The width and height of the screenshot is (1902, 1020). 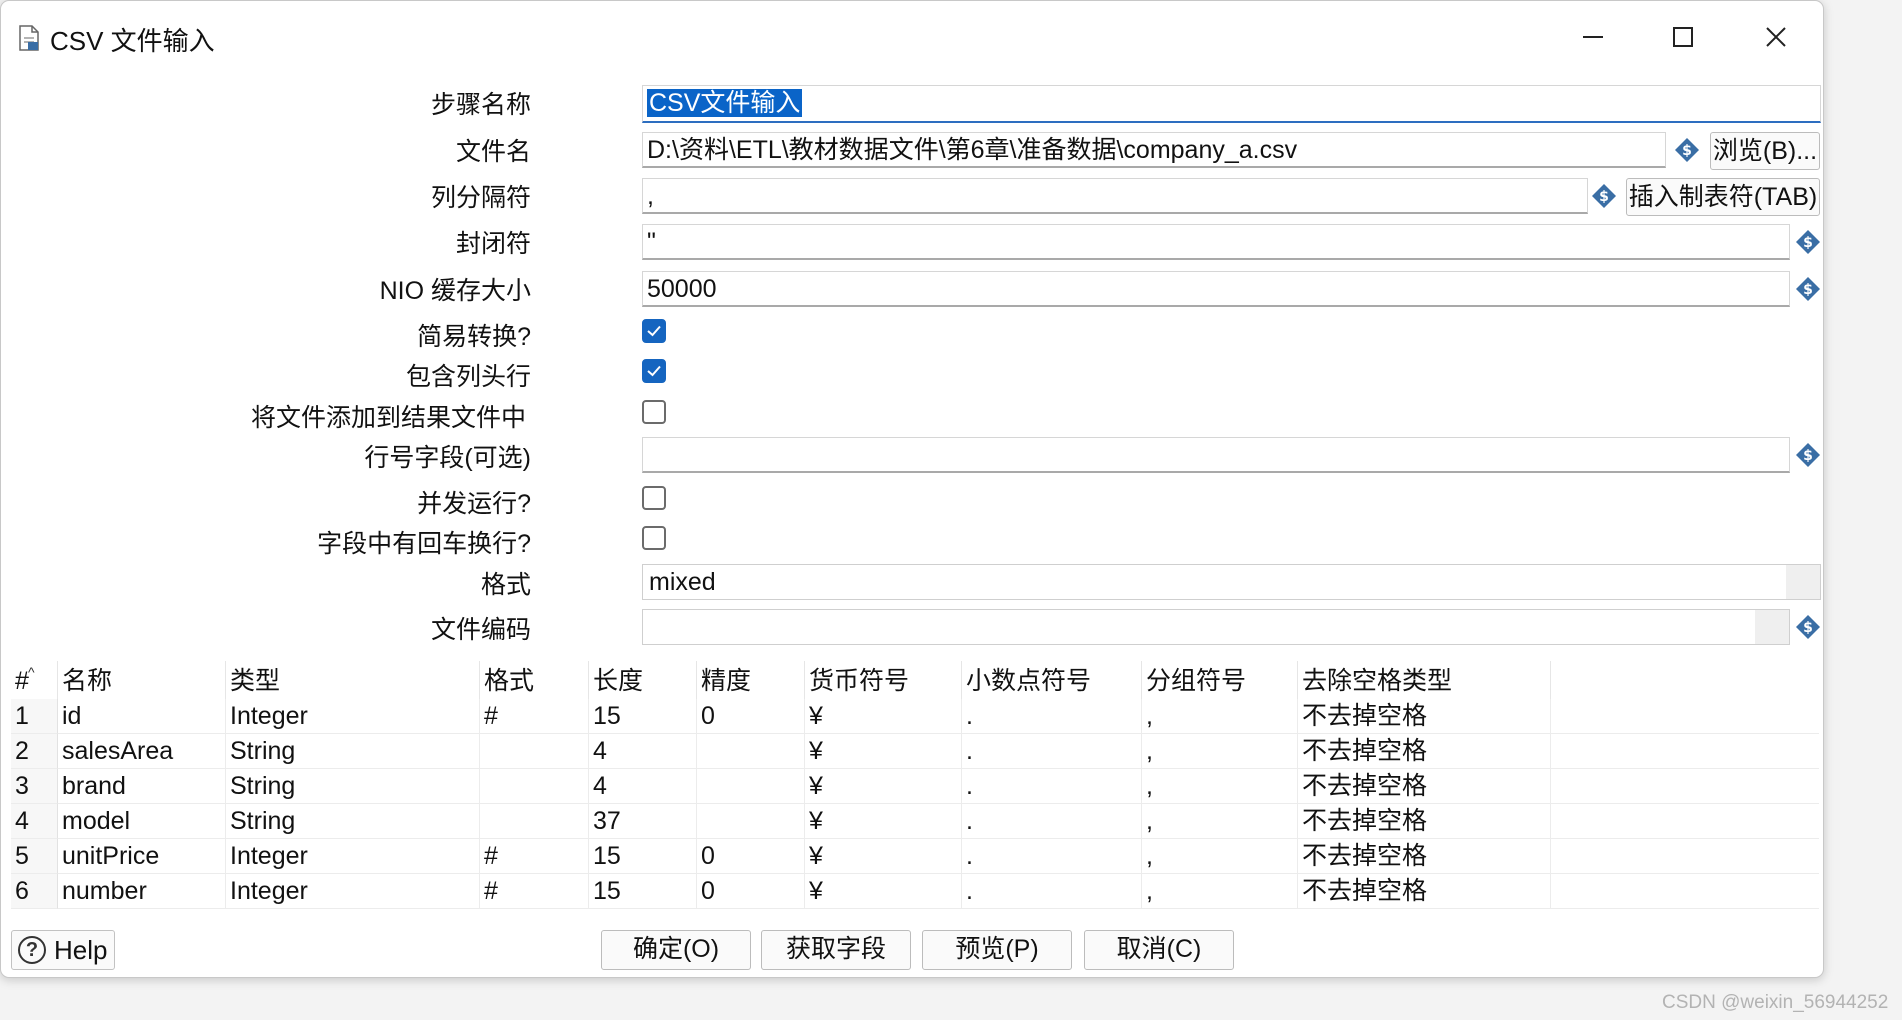 I want to click on header-row-checkbox, so click(x=654, y=371).